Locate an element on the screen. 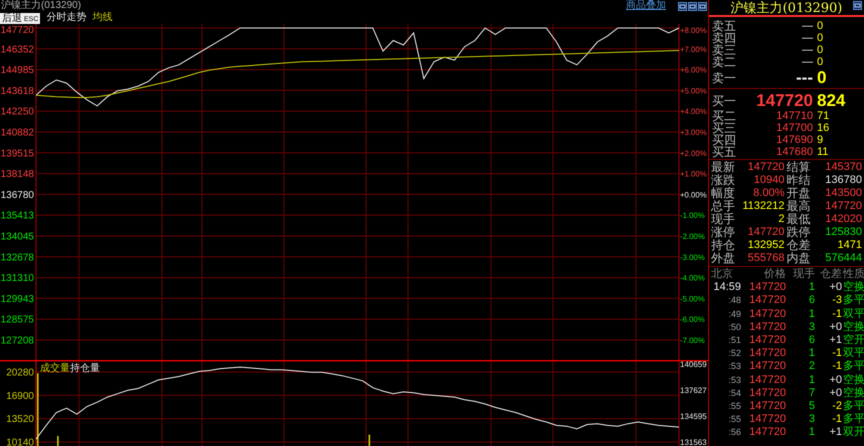 The image size is (864, 446). axis-label: 135413 is located at coordinates (17, 216).